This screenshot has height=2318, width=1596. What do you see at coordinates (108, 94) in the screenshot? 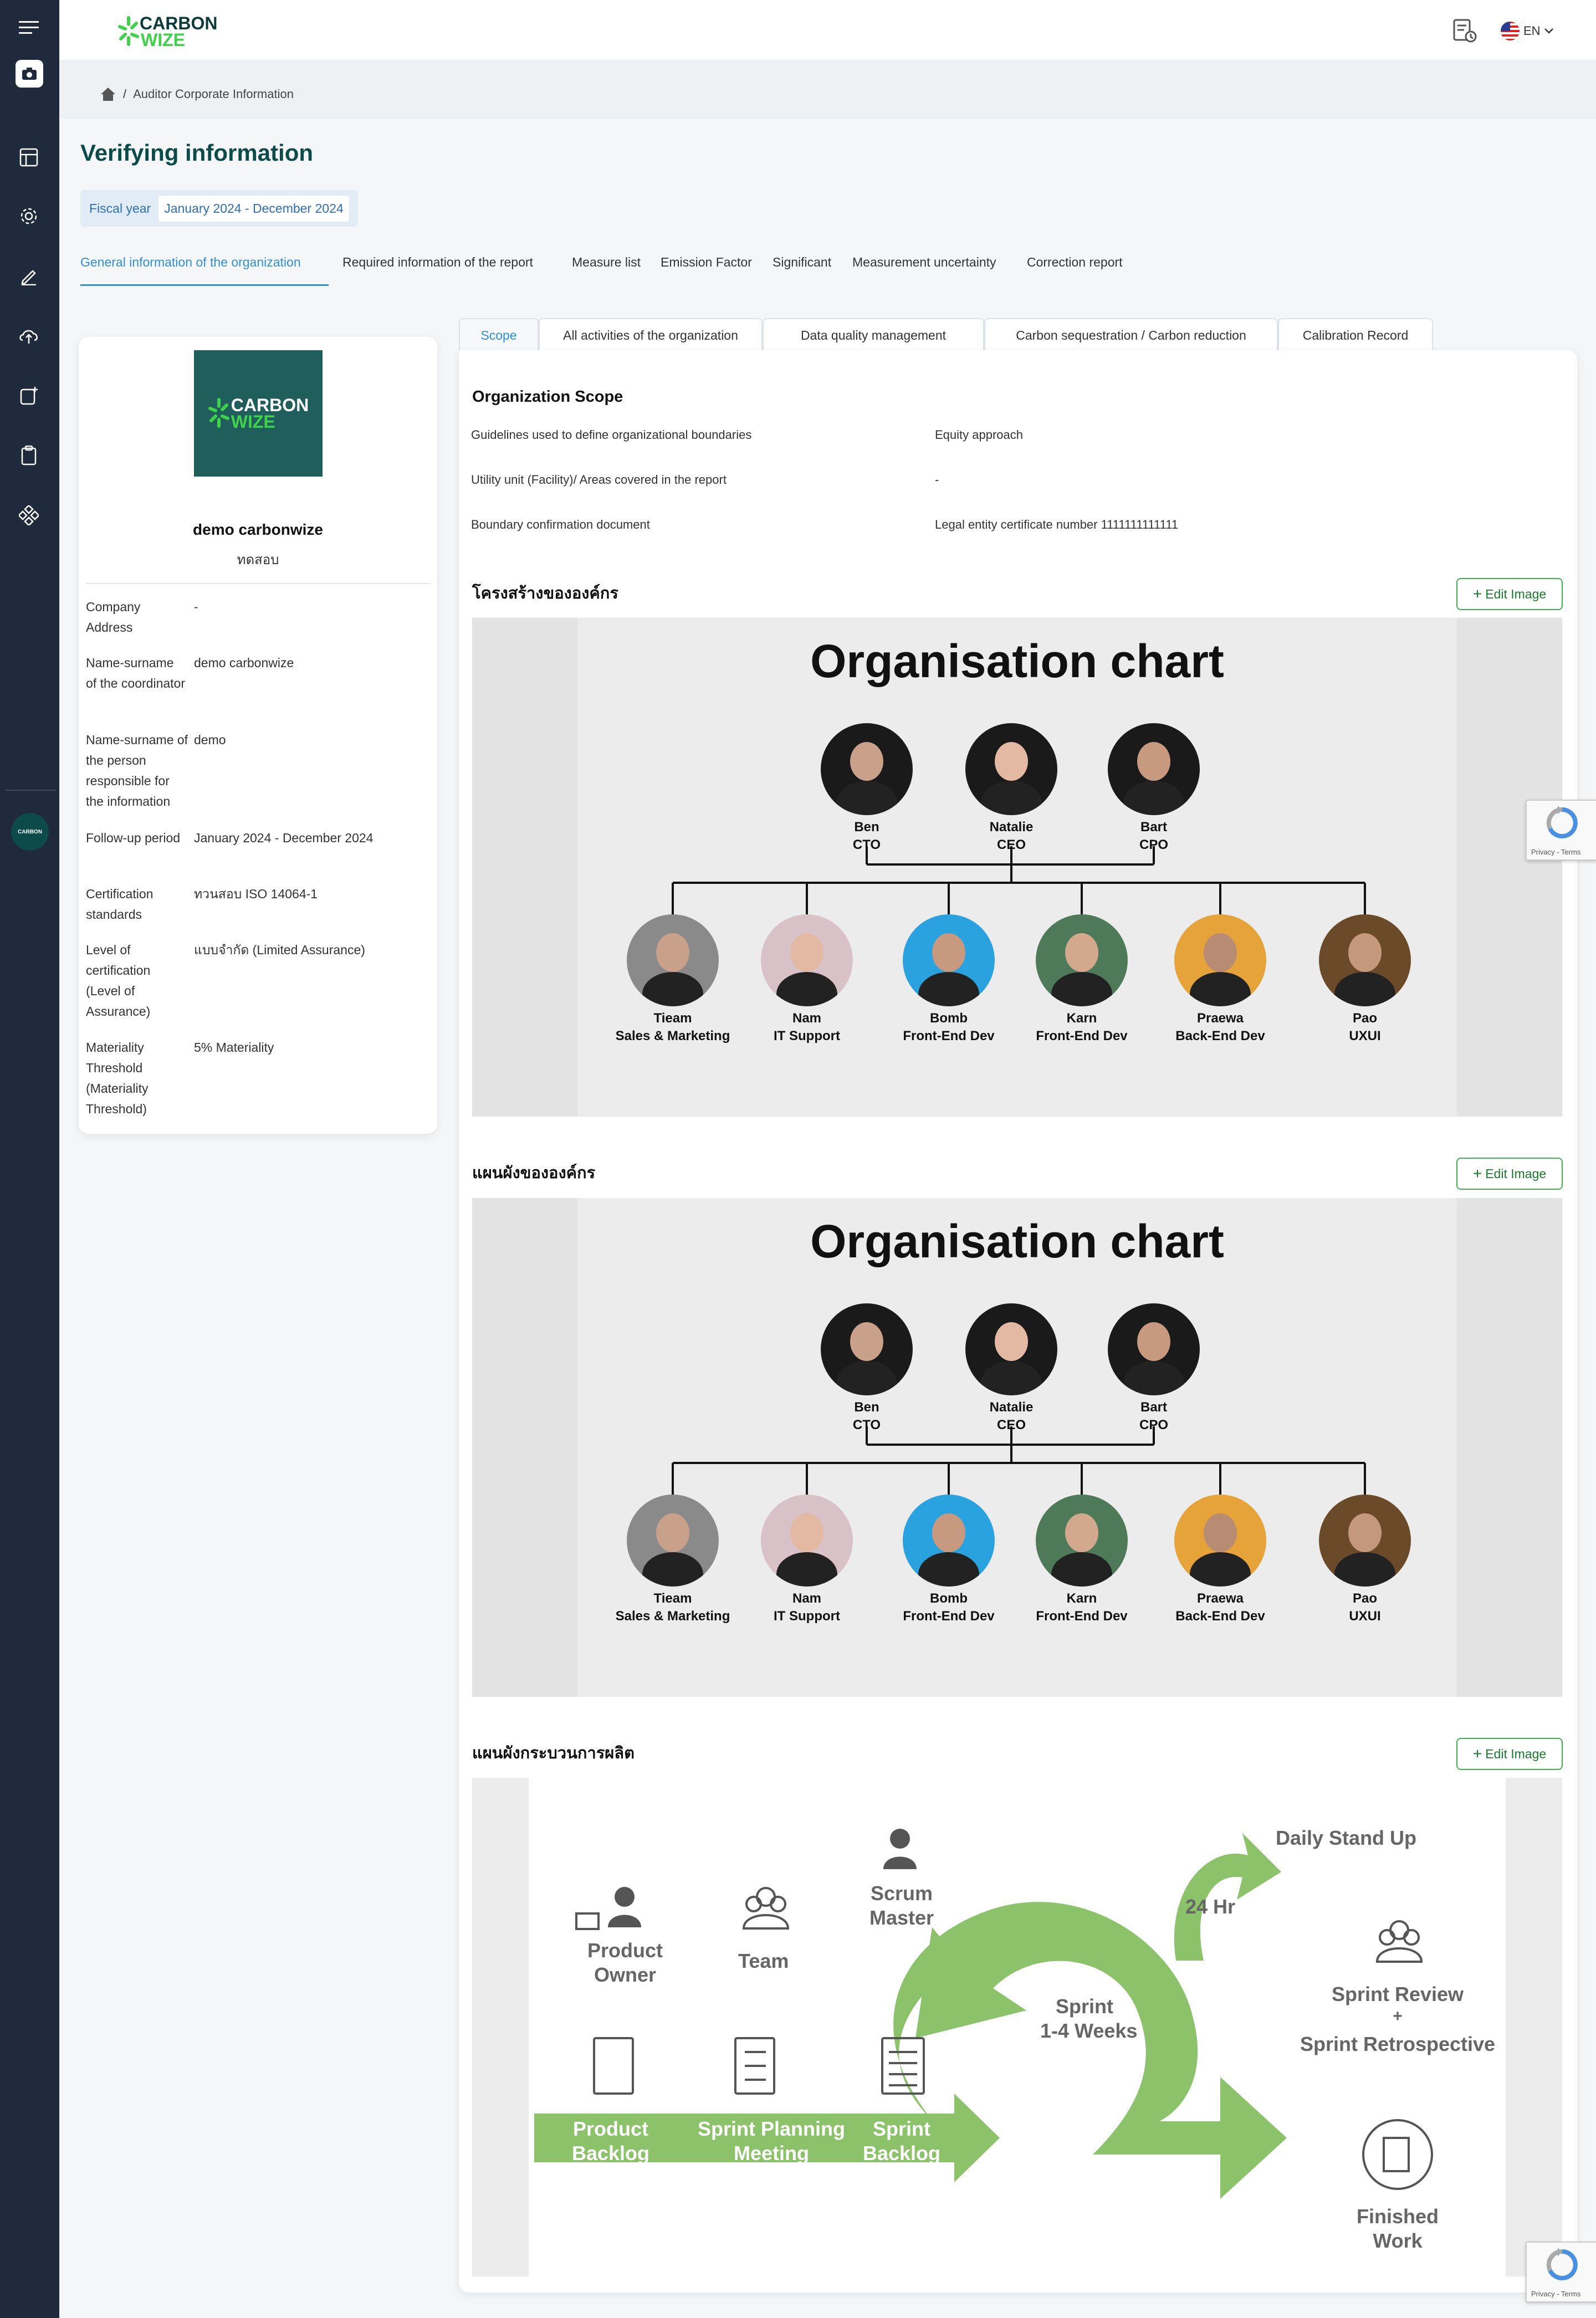
I see `home-icon` at bounding box center [108, 94].